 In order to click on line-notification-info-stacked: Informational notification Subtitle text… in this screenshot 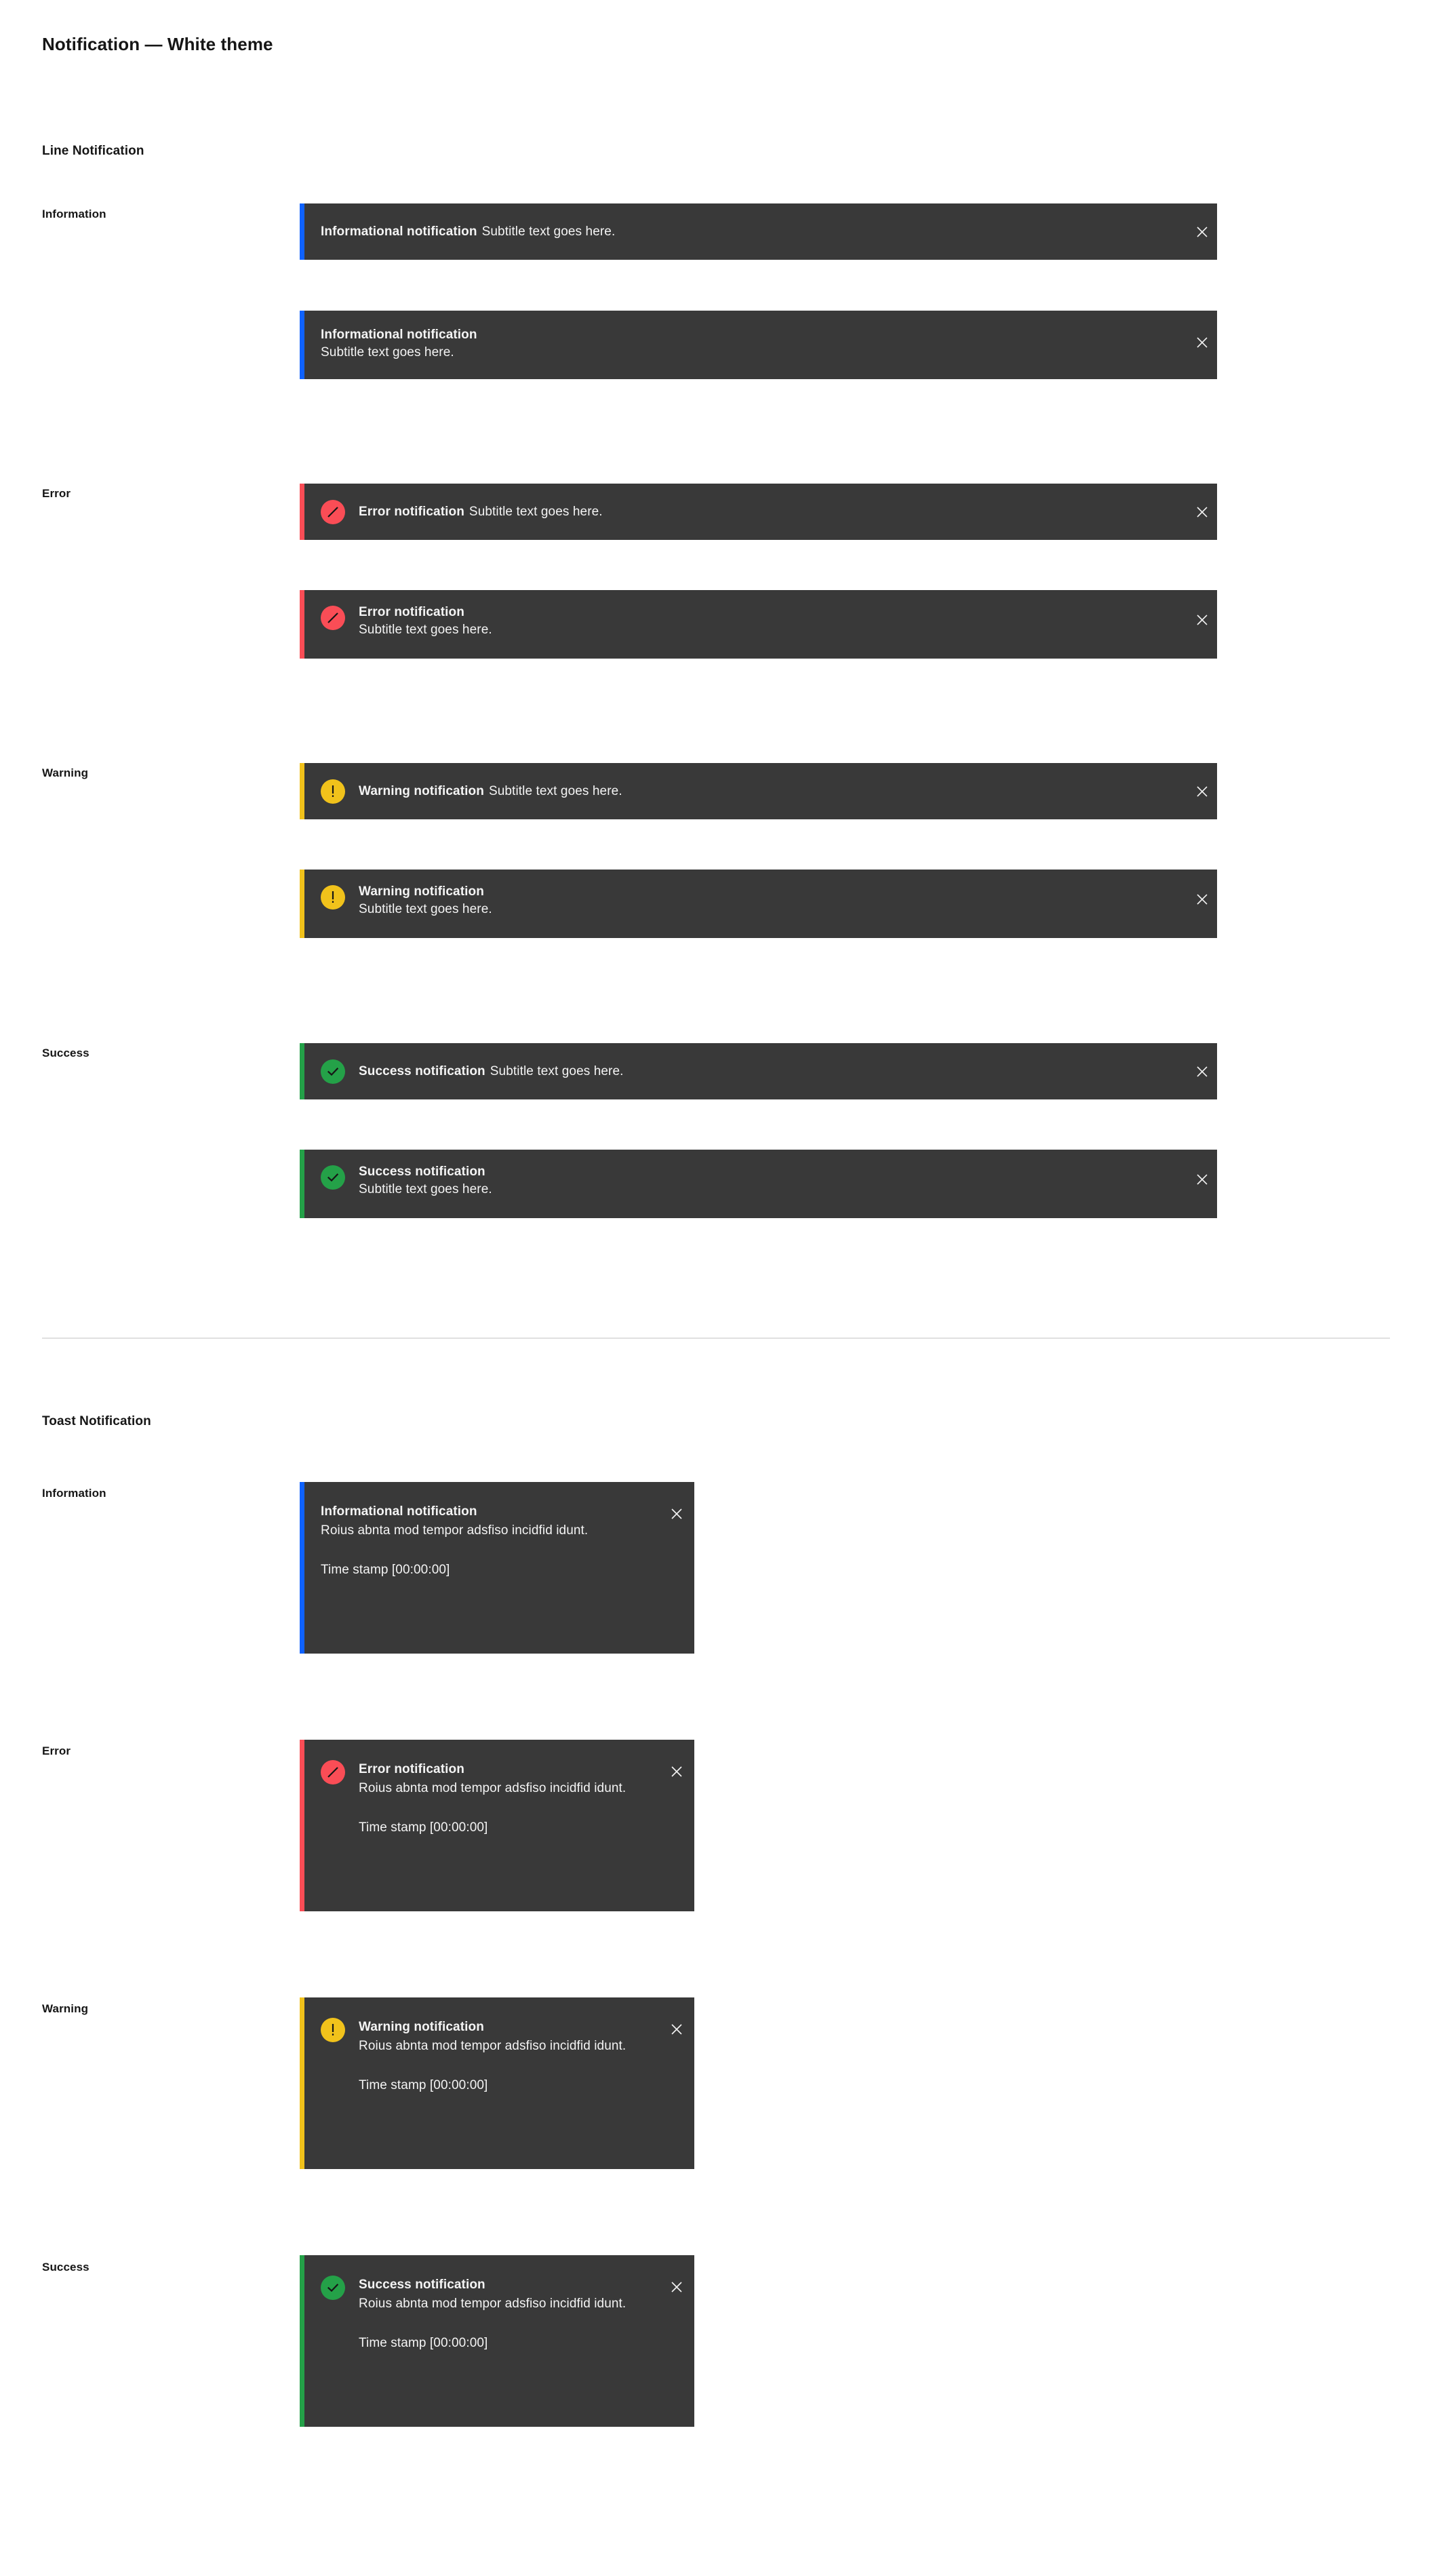, I will do `click(758, 345)`.